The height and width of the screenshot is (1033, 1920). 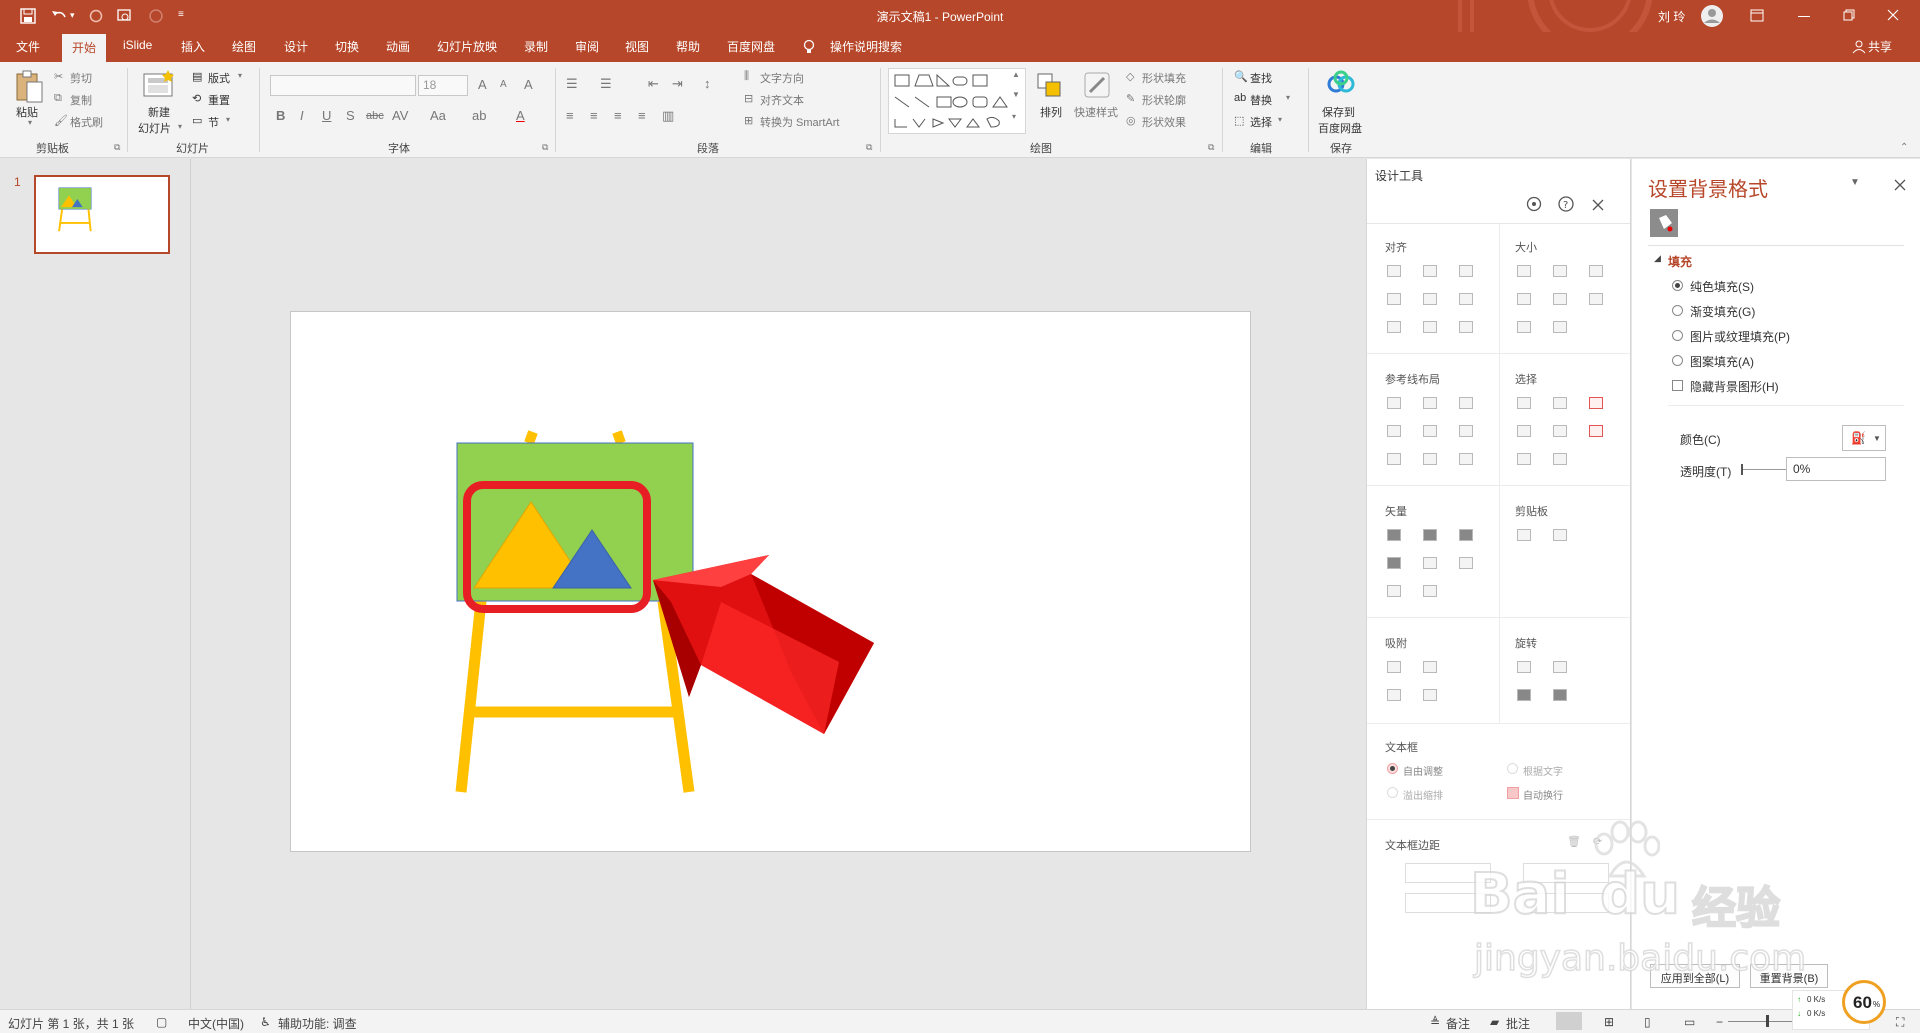 I want to click on cut-icon: ✂, so click(x=58, y=76).